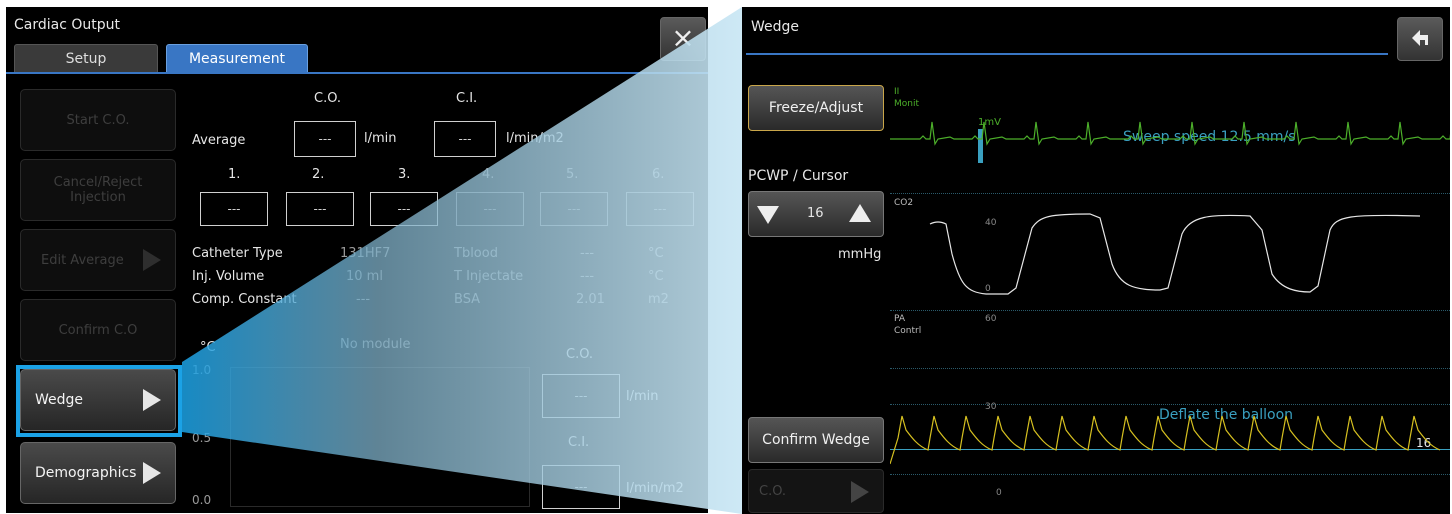  I want to click on demographics-button: Demographics, so click(98, 473).